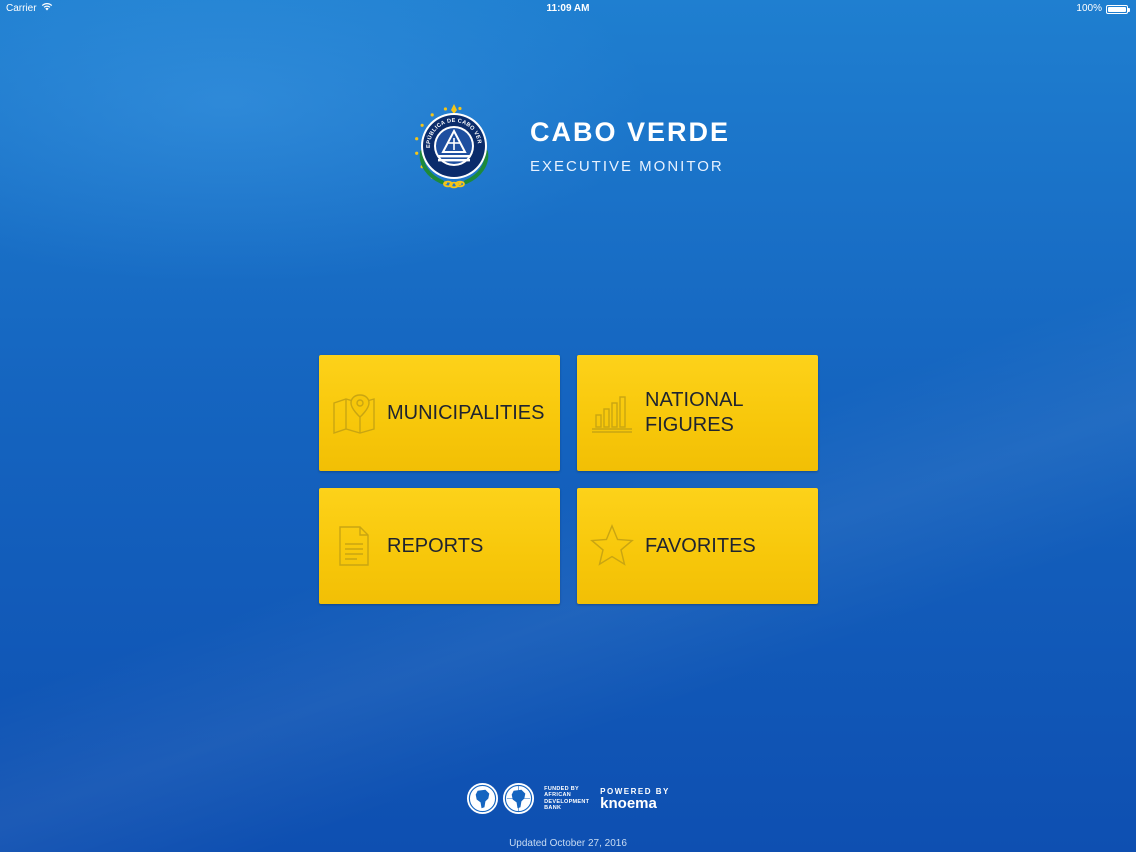  I want to click on reports-label: REPORTS, so click(435, 545).